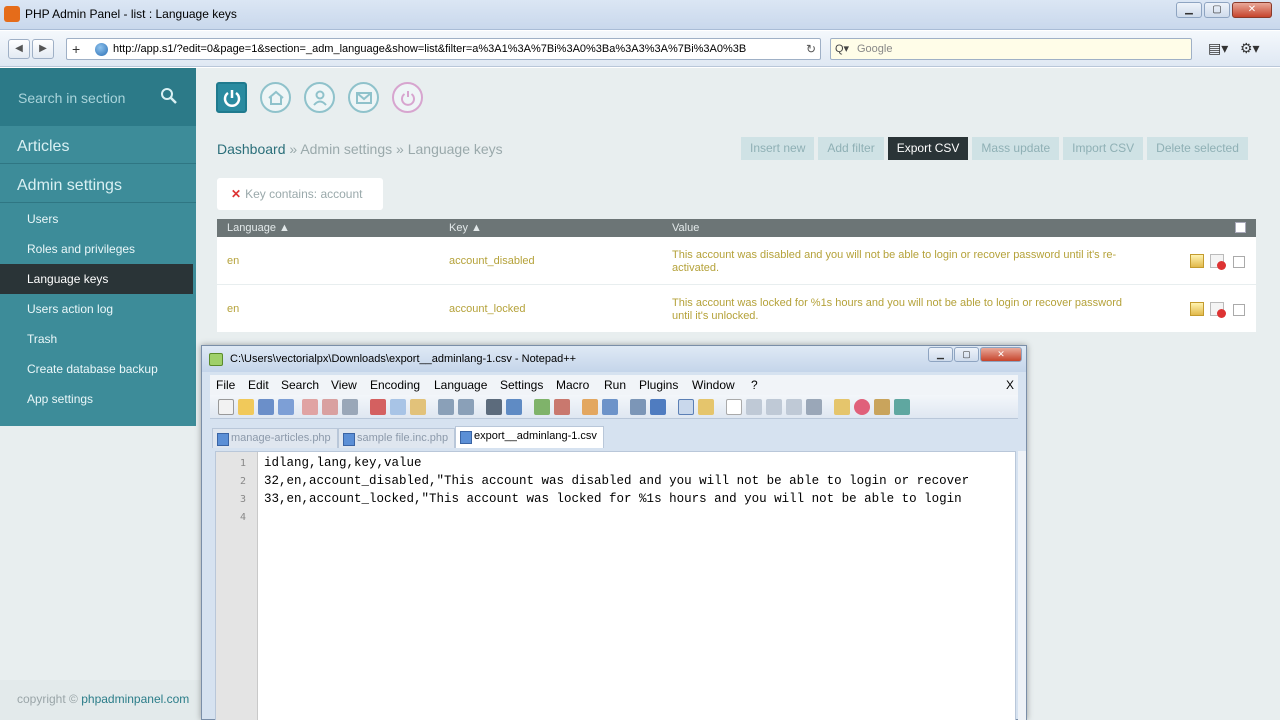 This screenshot has height=720, width=1280. Describe the element at coordinates (286, 407) in the screenshot. I see `save-all-icon` at that location.